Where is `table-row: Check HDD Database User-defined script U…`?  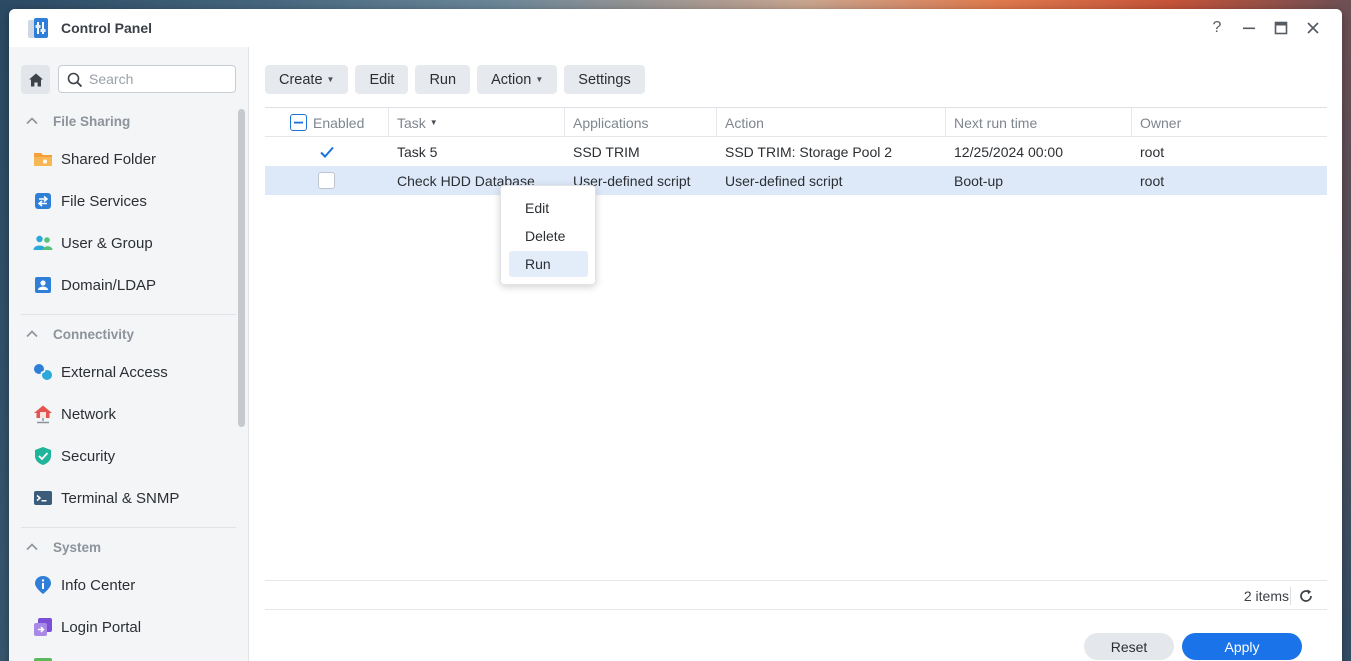 table-row: Check HDD Database User-defined script U… is located at coordinates (796, 180).